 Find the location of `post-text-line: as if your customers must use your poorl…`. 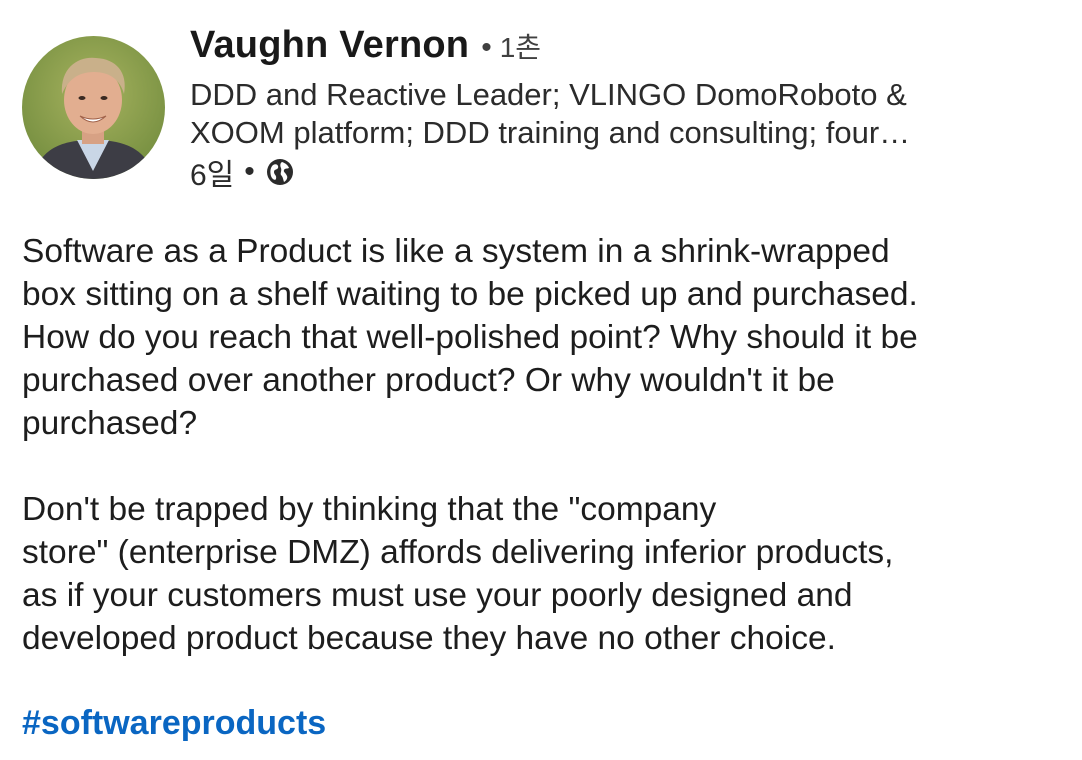

post-text-line: as if your customers must use your poorl… is located at coordinates (437, 595).